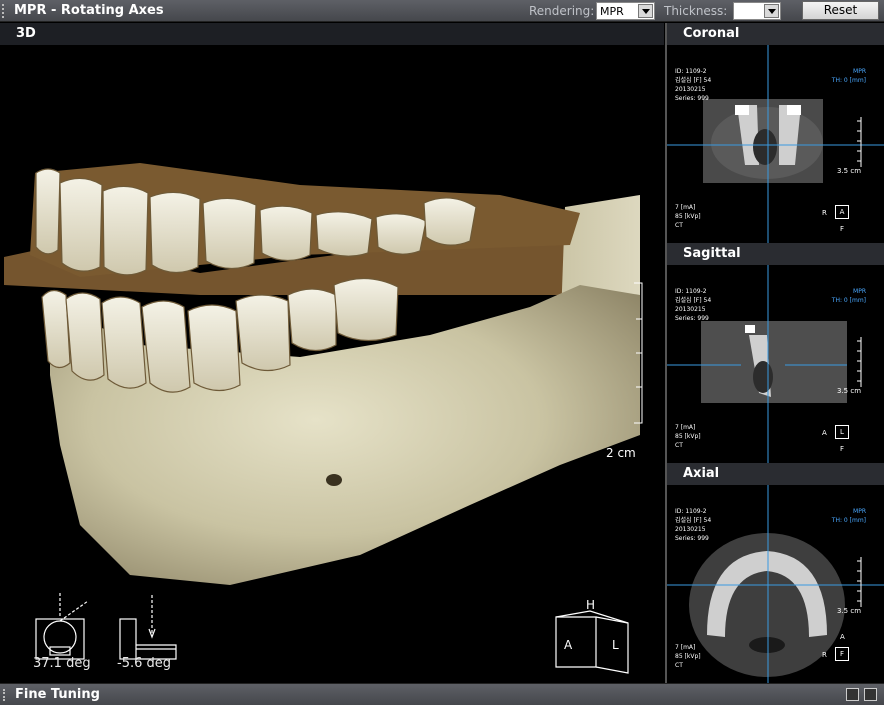 This screenshot has height=705, width=884. I want to click on fine-tuning-label: Fine Tuning, so click(57, 694).